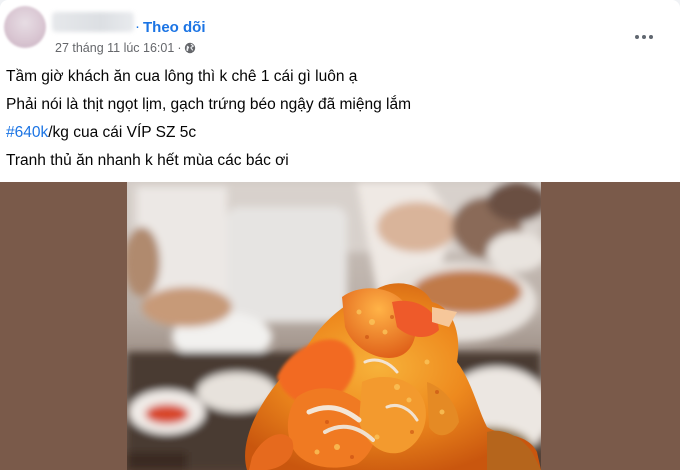 The image size is (680, 470). Describe the element at coordinates (644, 37) in the screenshot. I see `more-options-icon` at that location.